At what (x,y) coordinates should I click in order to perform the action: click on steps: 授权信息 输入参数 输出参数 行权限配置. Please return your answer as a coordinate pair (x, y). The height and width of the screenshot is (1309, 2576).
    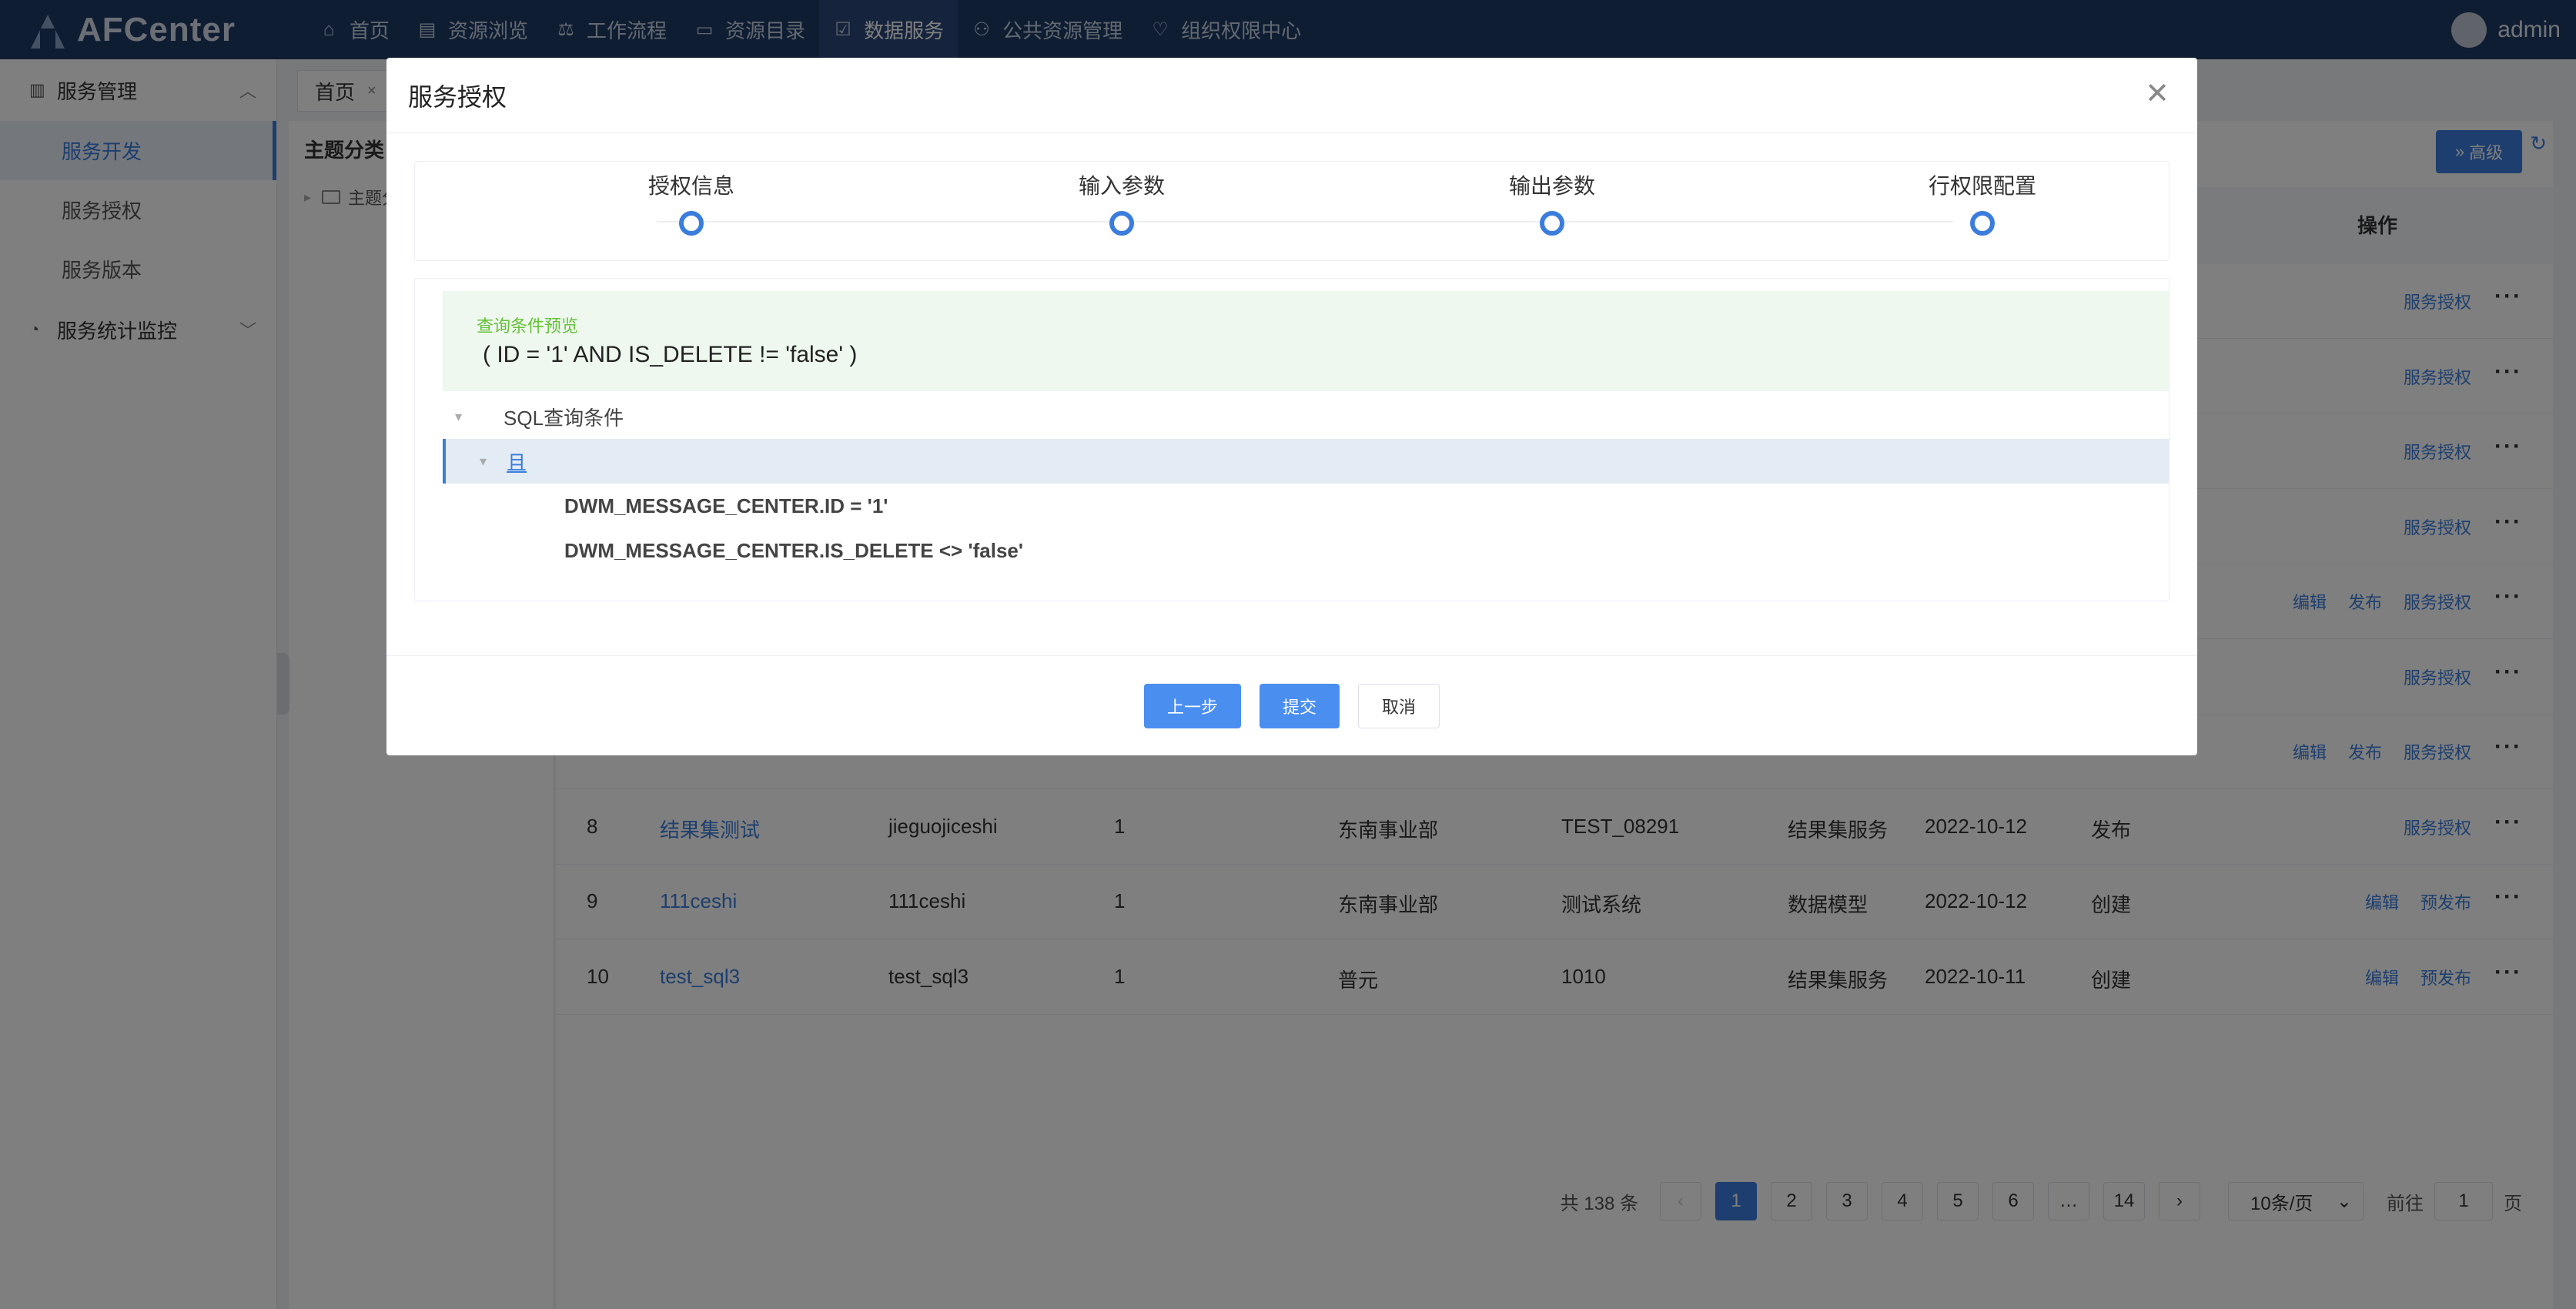
    Looking at the image, I should click on (1292, 211).